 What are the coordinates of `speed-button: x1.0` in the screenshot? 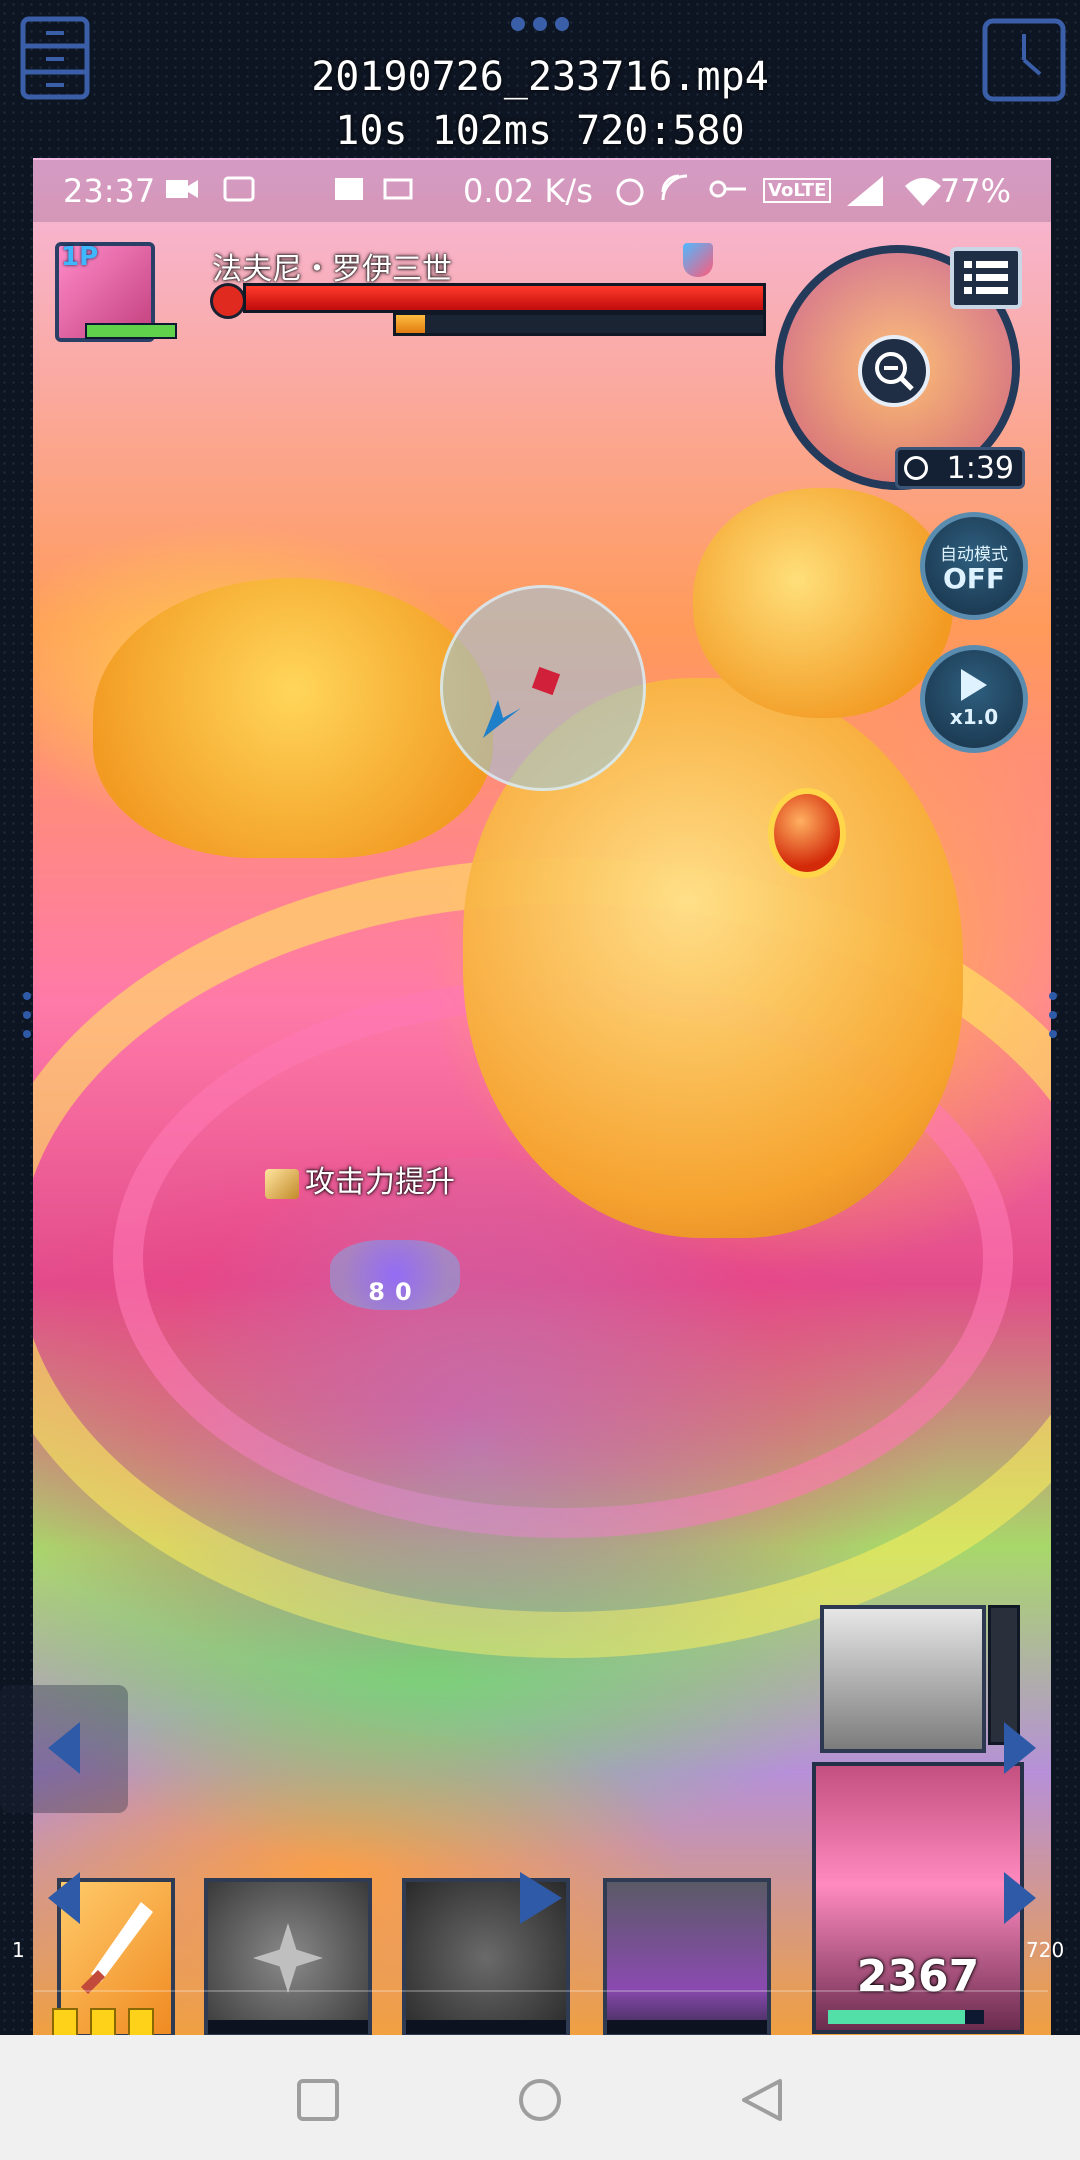 It's located at (974, 699).